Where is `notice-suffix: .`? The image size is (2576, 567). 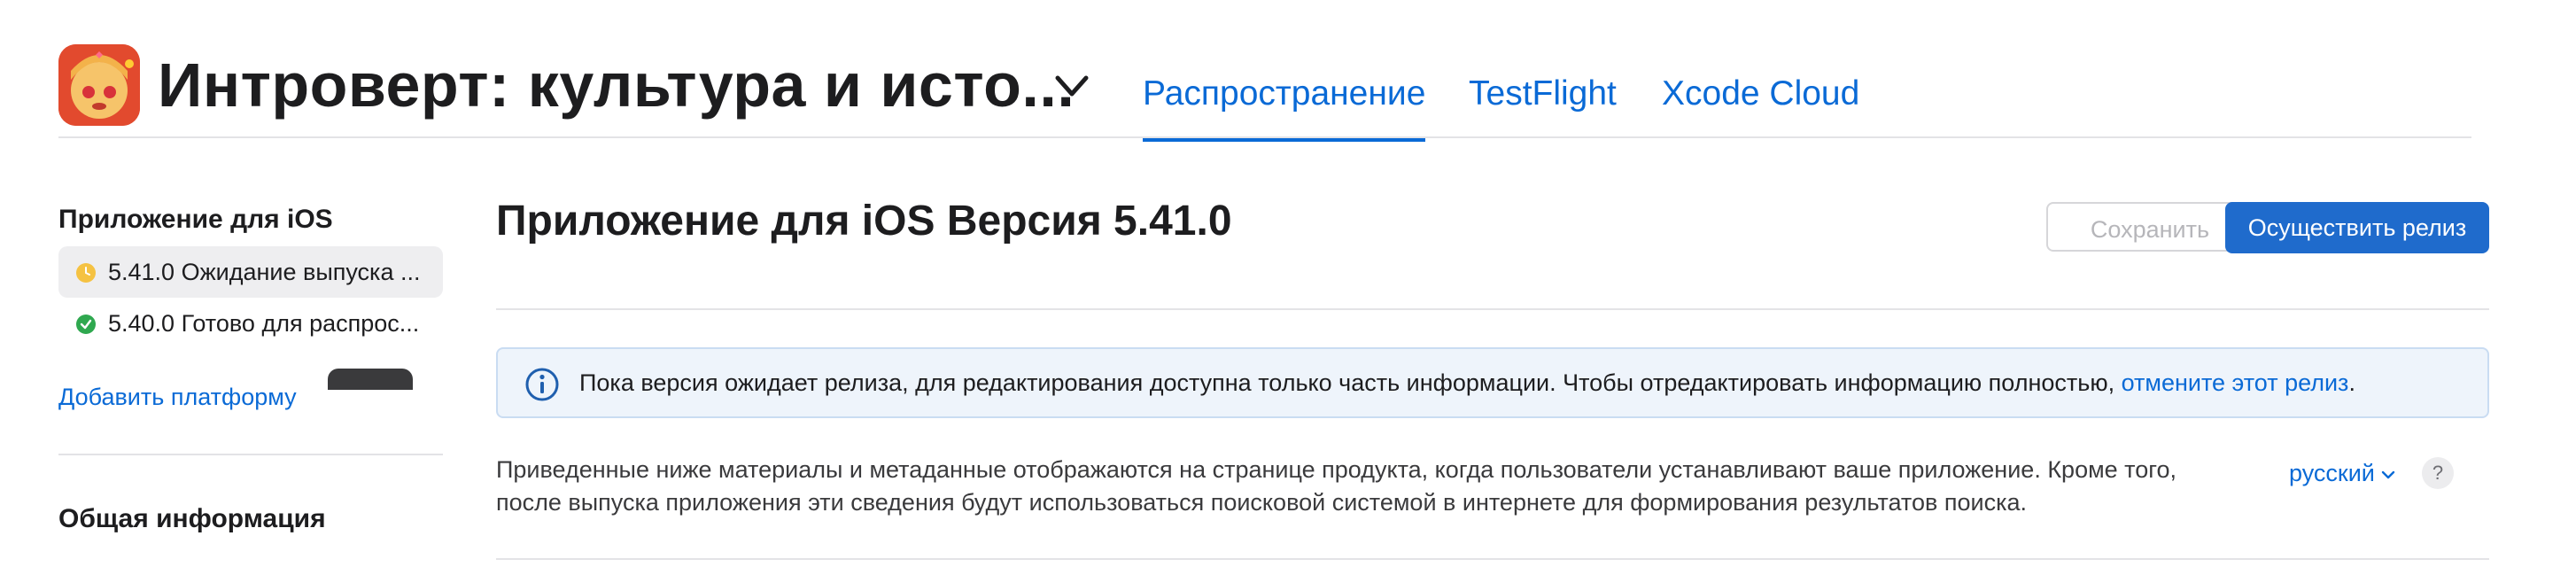 notice-suffix: . is located at coordinates (2351, 382).